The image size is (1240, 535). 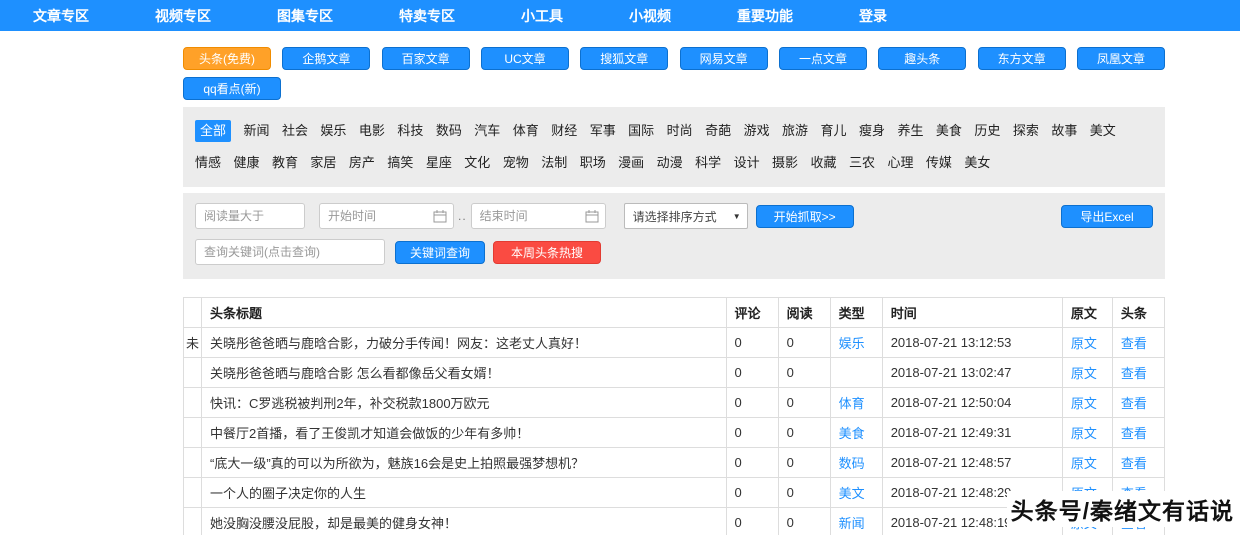 What do you see at coordinates (873, 16) in the screenshot?
I see `nav-item-login: 登录` at bounding box center [873, 16].